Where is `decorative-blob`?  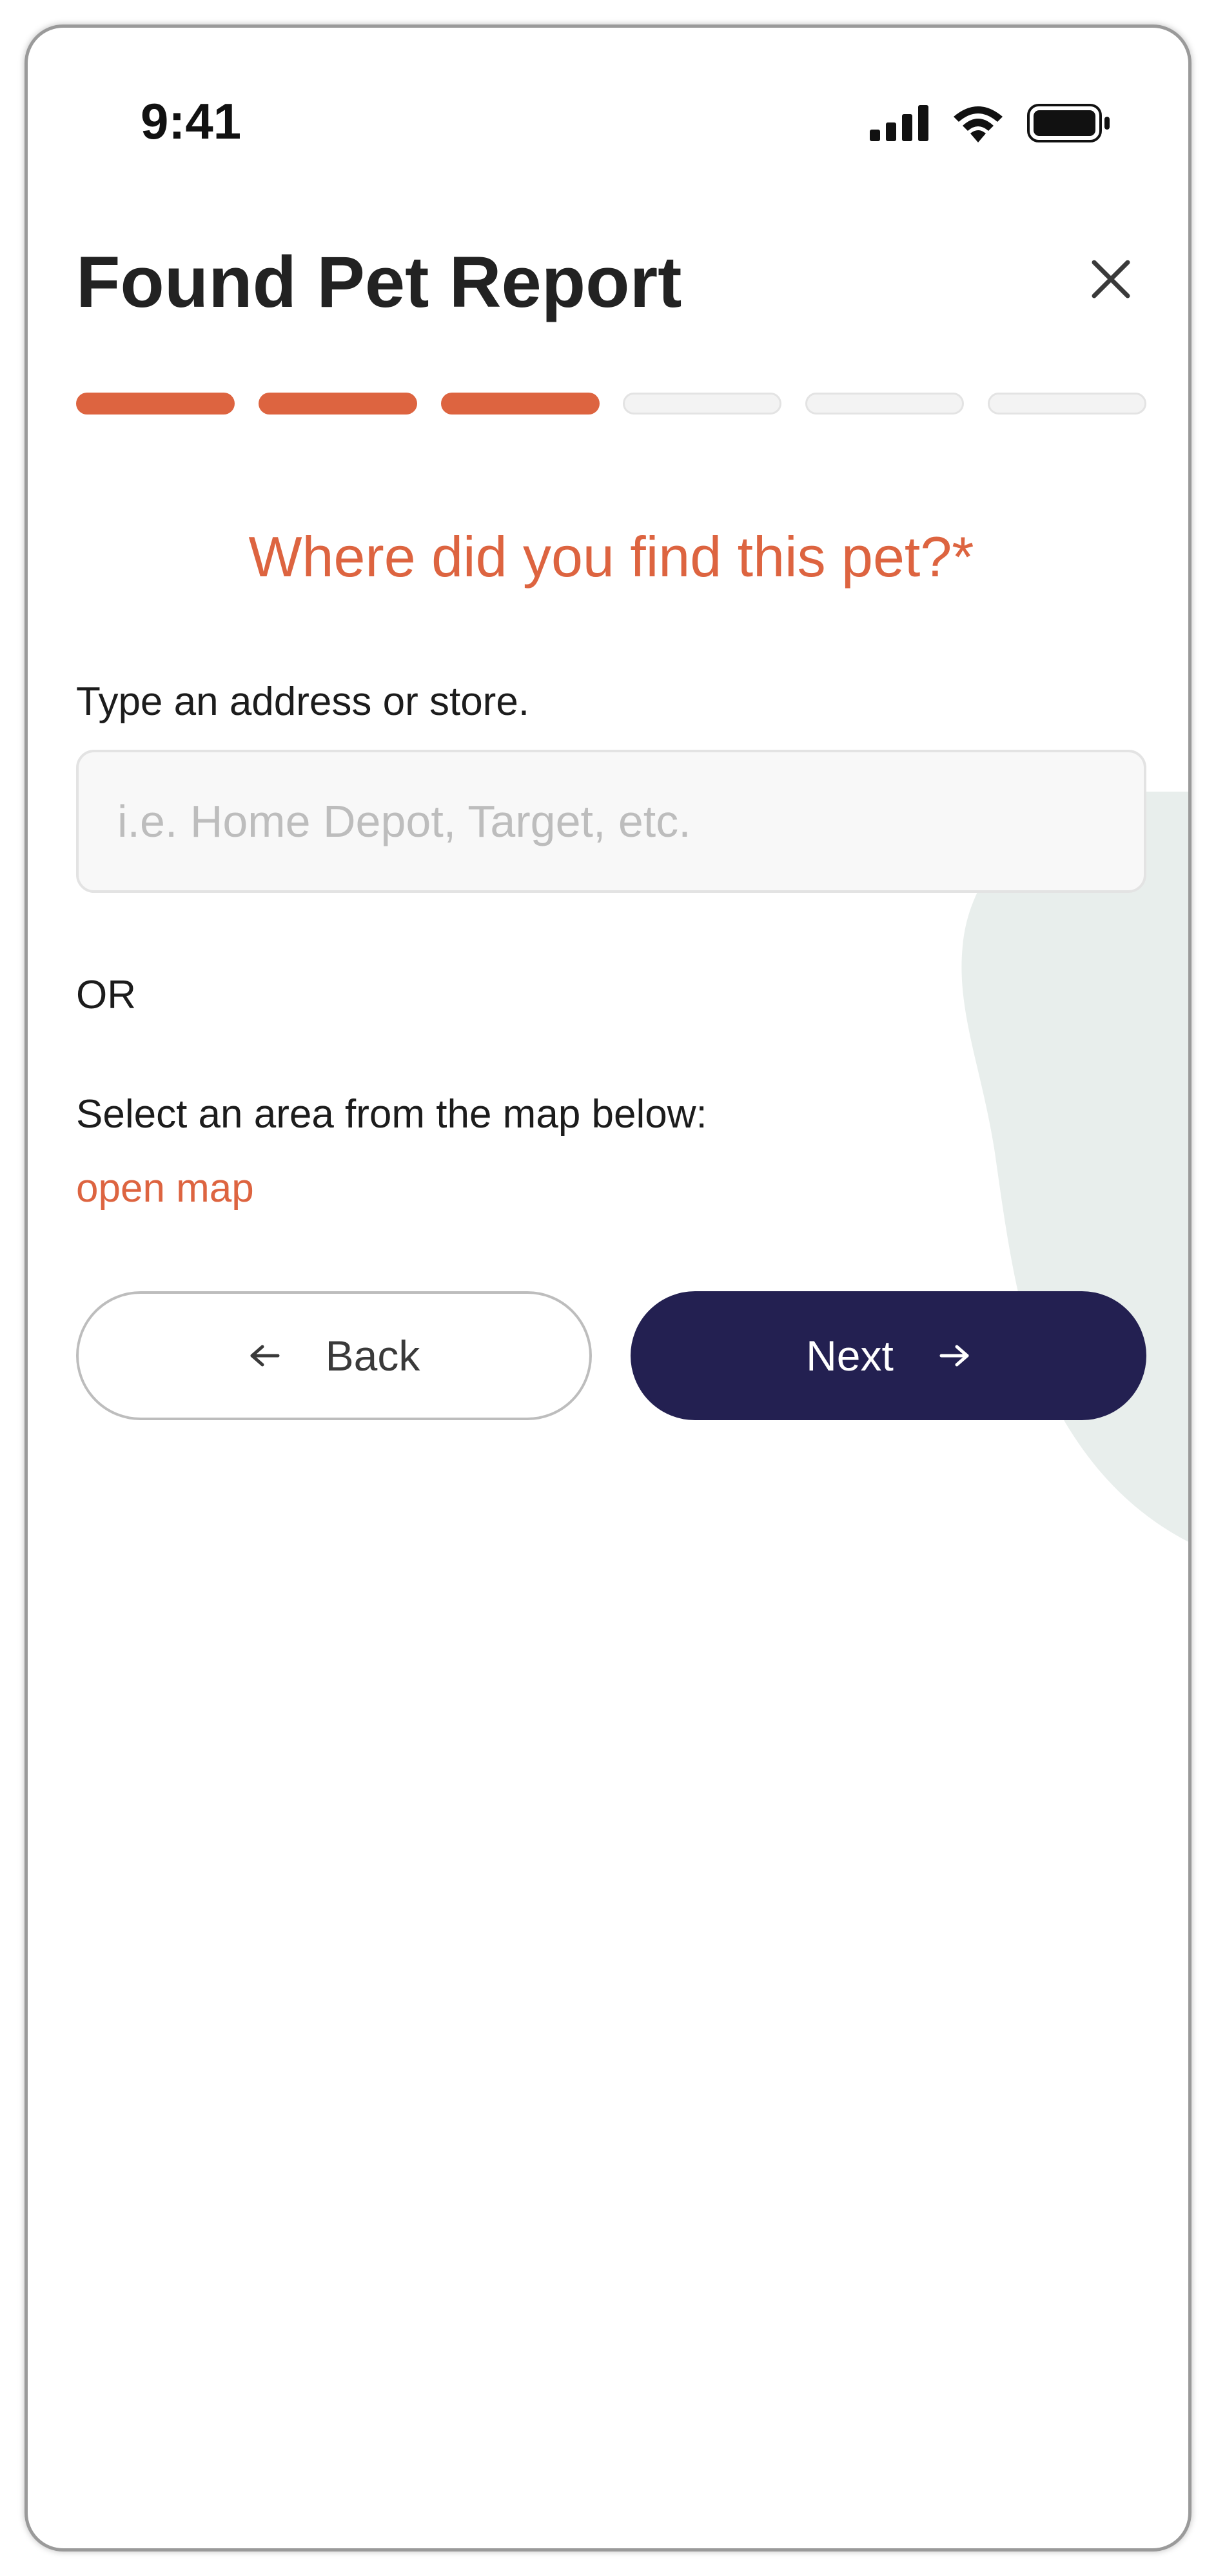 decorative-blob is located at coordinates (1074, 1167).